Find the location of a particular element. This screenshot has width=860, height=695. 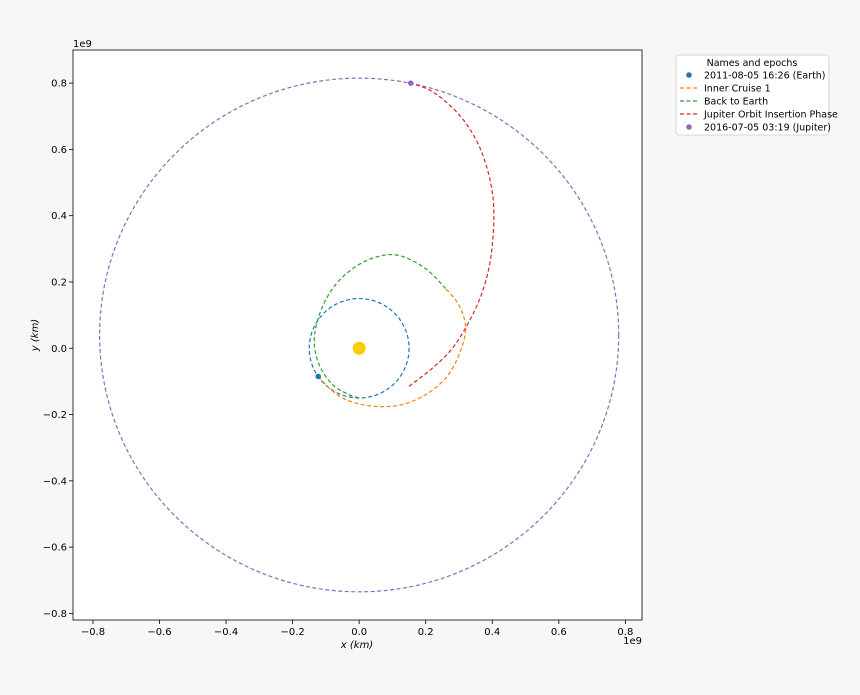

x-tick-label: −0.4 is located at coordinates (226, 632).